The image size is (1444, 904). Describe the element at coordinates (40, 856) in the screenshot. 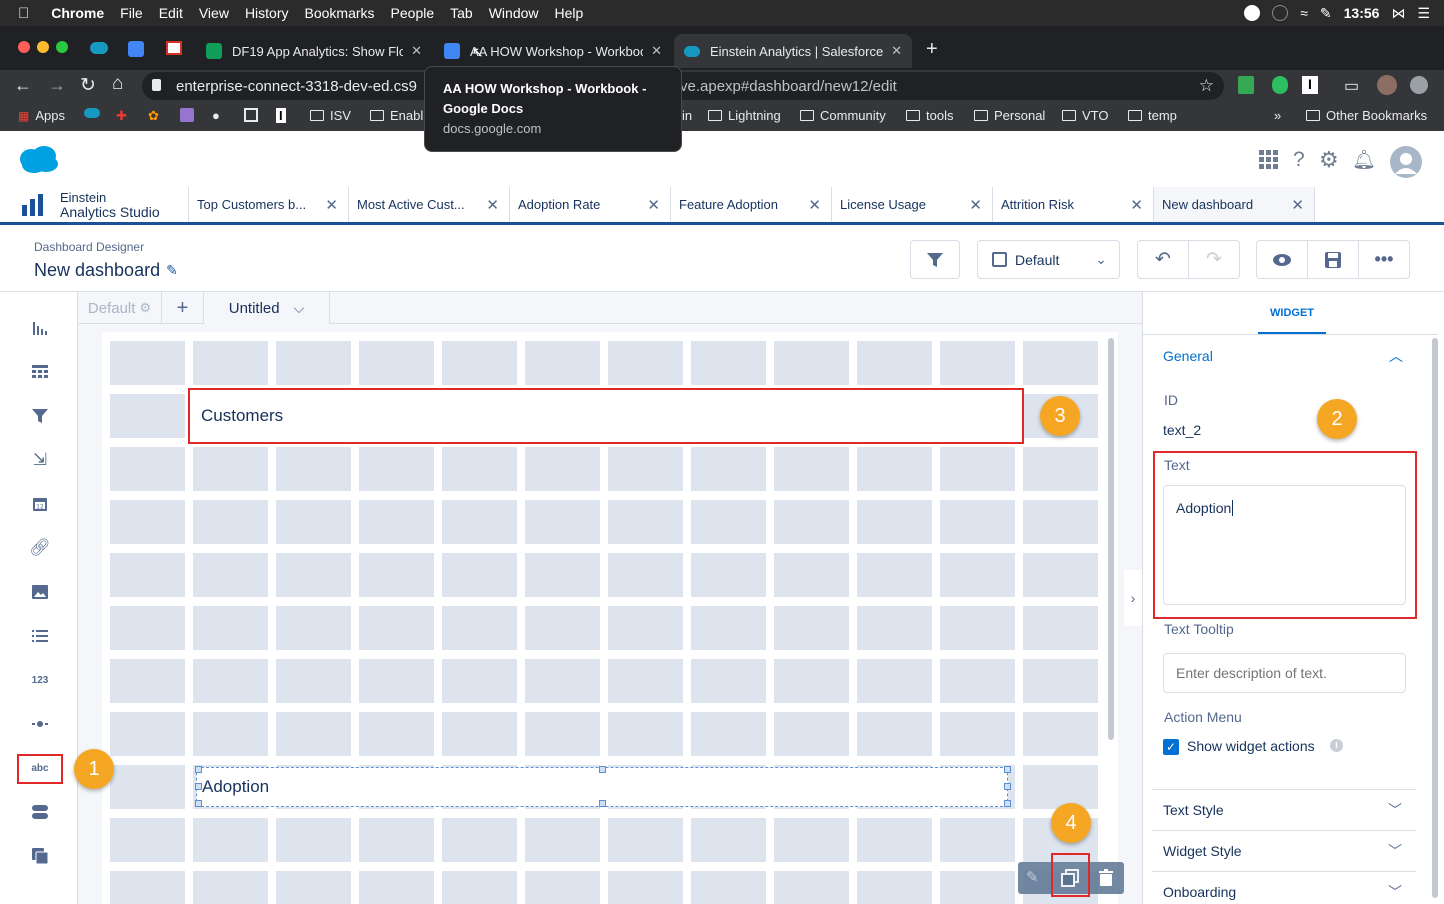

I see `layer-widget-icon` at that location.